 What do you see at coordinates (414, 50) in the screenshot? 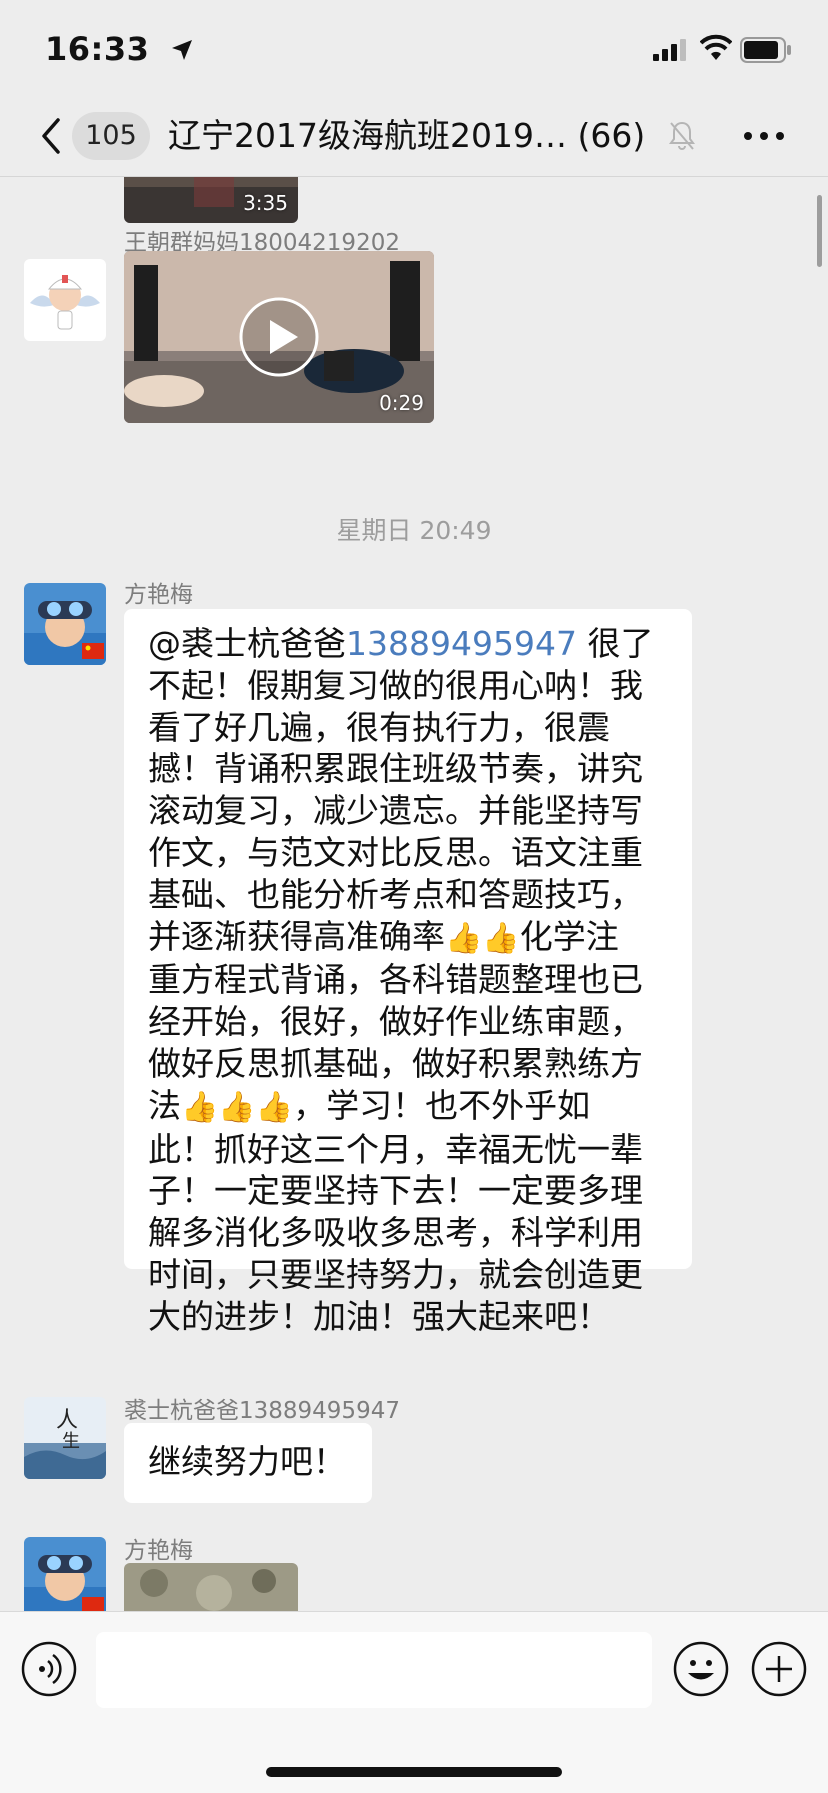
I see `status-bar: 16:33` at bounding box center [414, 50].